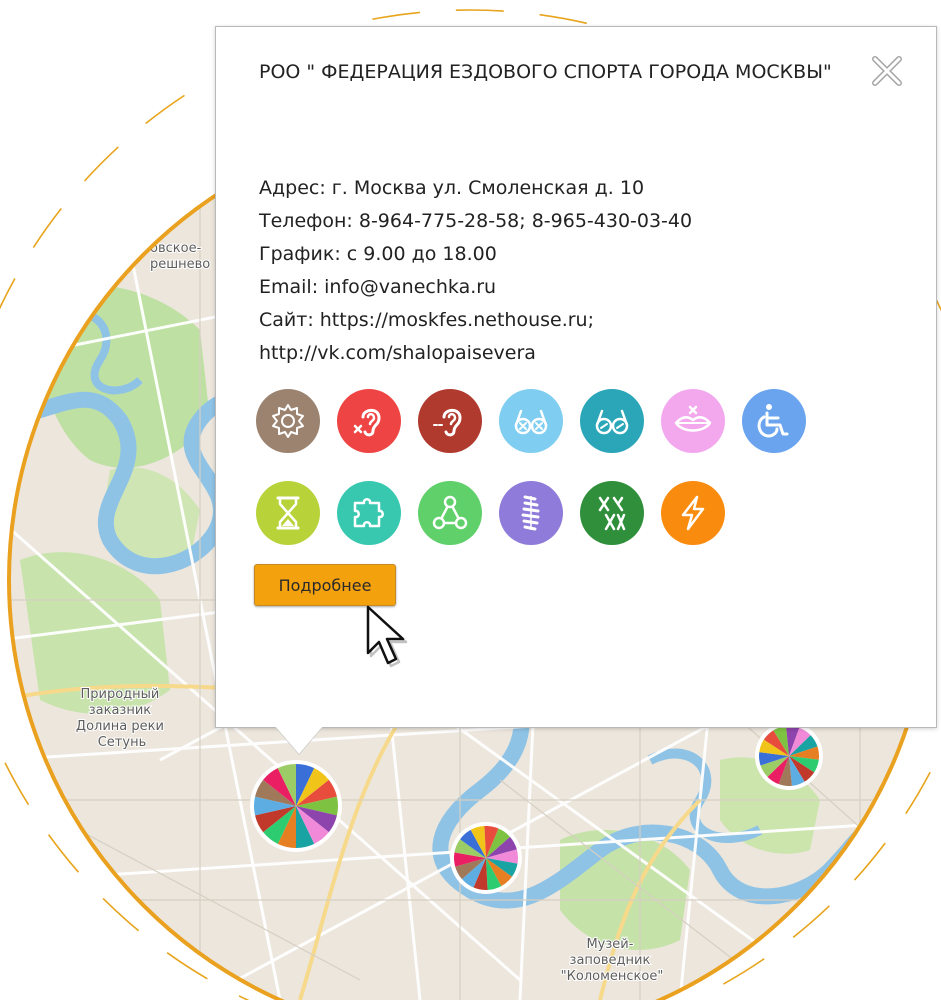  I want to click on lips-icon, so click(693, 418).